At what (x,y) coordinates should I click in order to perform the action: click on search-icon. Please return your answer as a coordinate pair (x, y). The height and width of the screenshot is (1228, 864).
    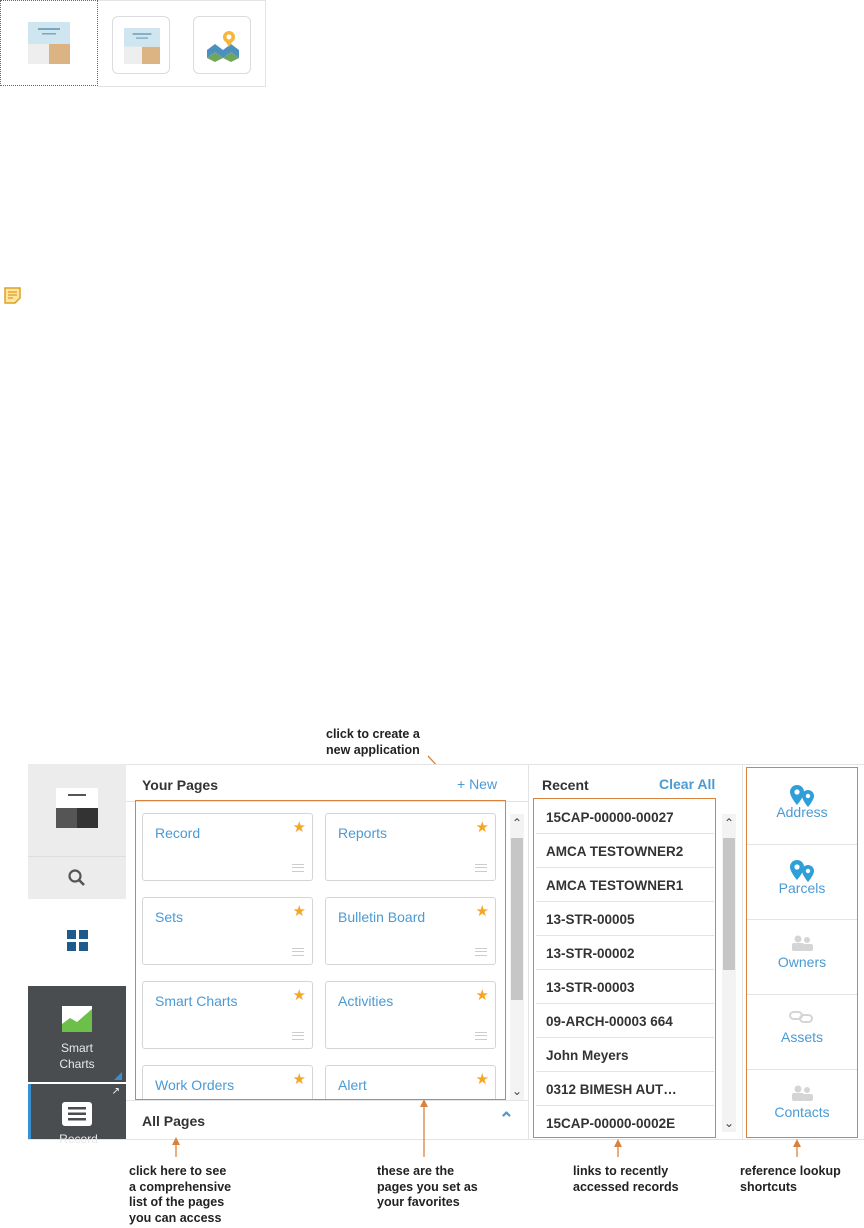
    Looking at the image, I should click on (76, 877).